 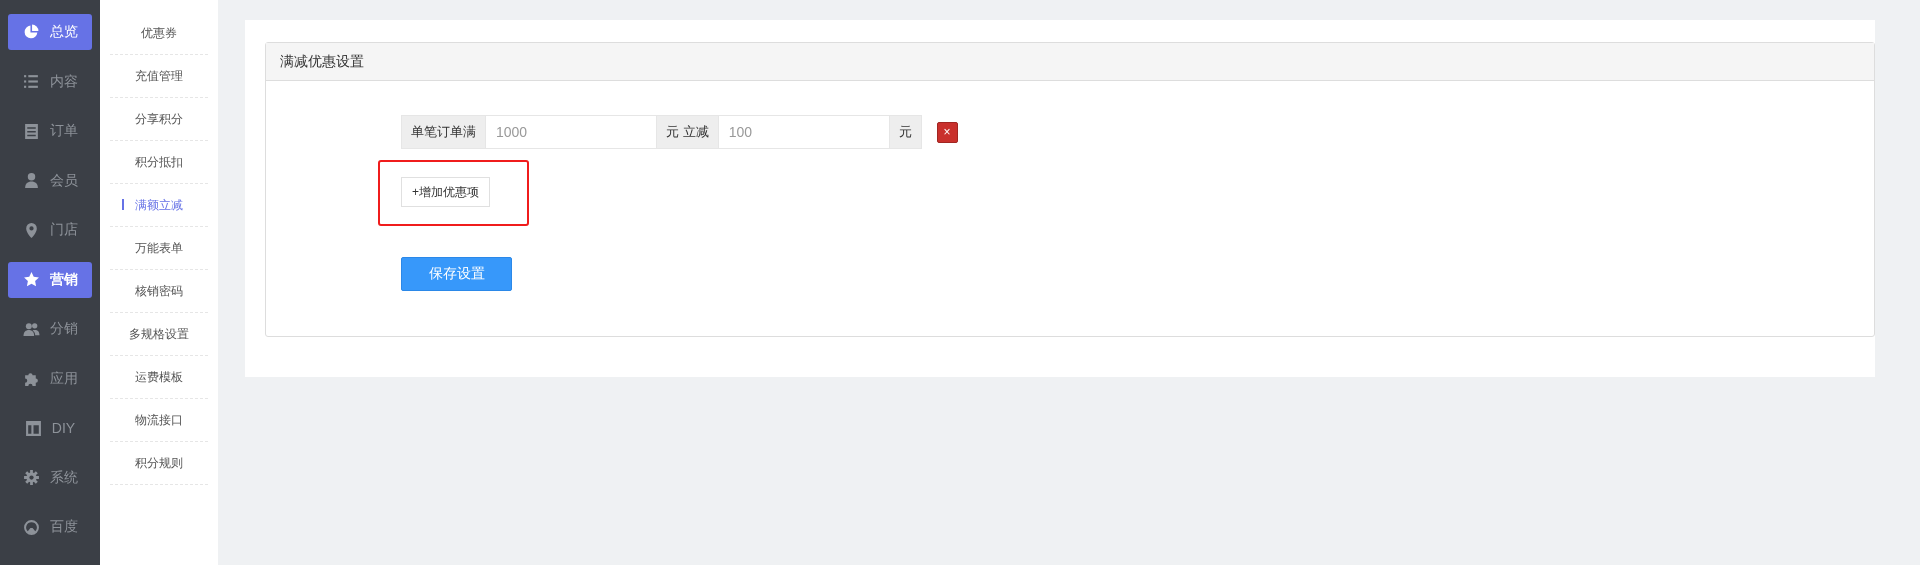 What do you see at coordinates (159, 76) in the screenshot?
I see `submenu-item: 充值管理` at bounding box center [159, 76].